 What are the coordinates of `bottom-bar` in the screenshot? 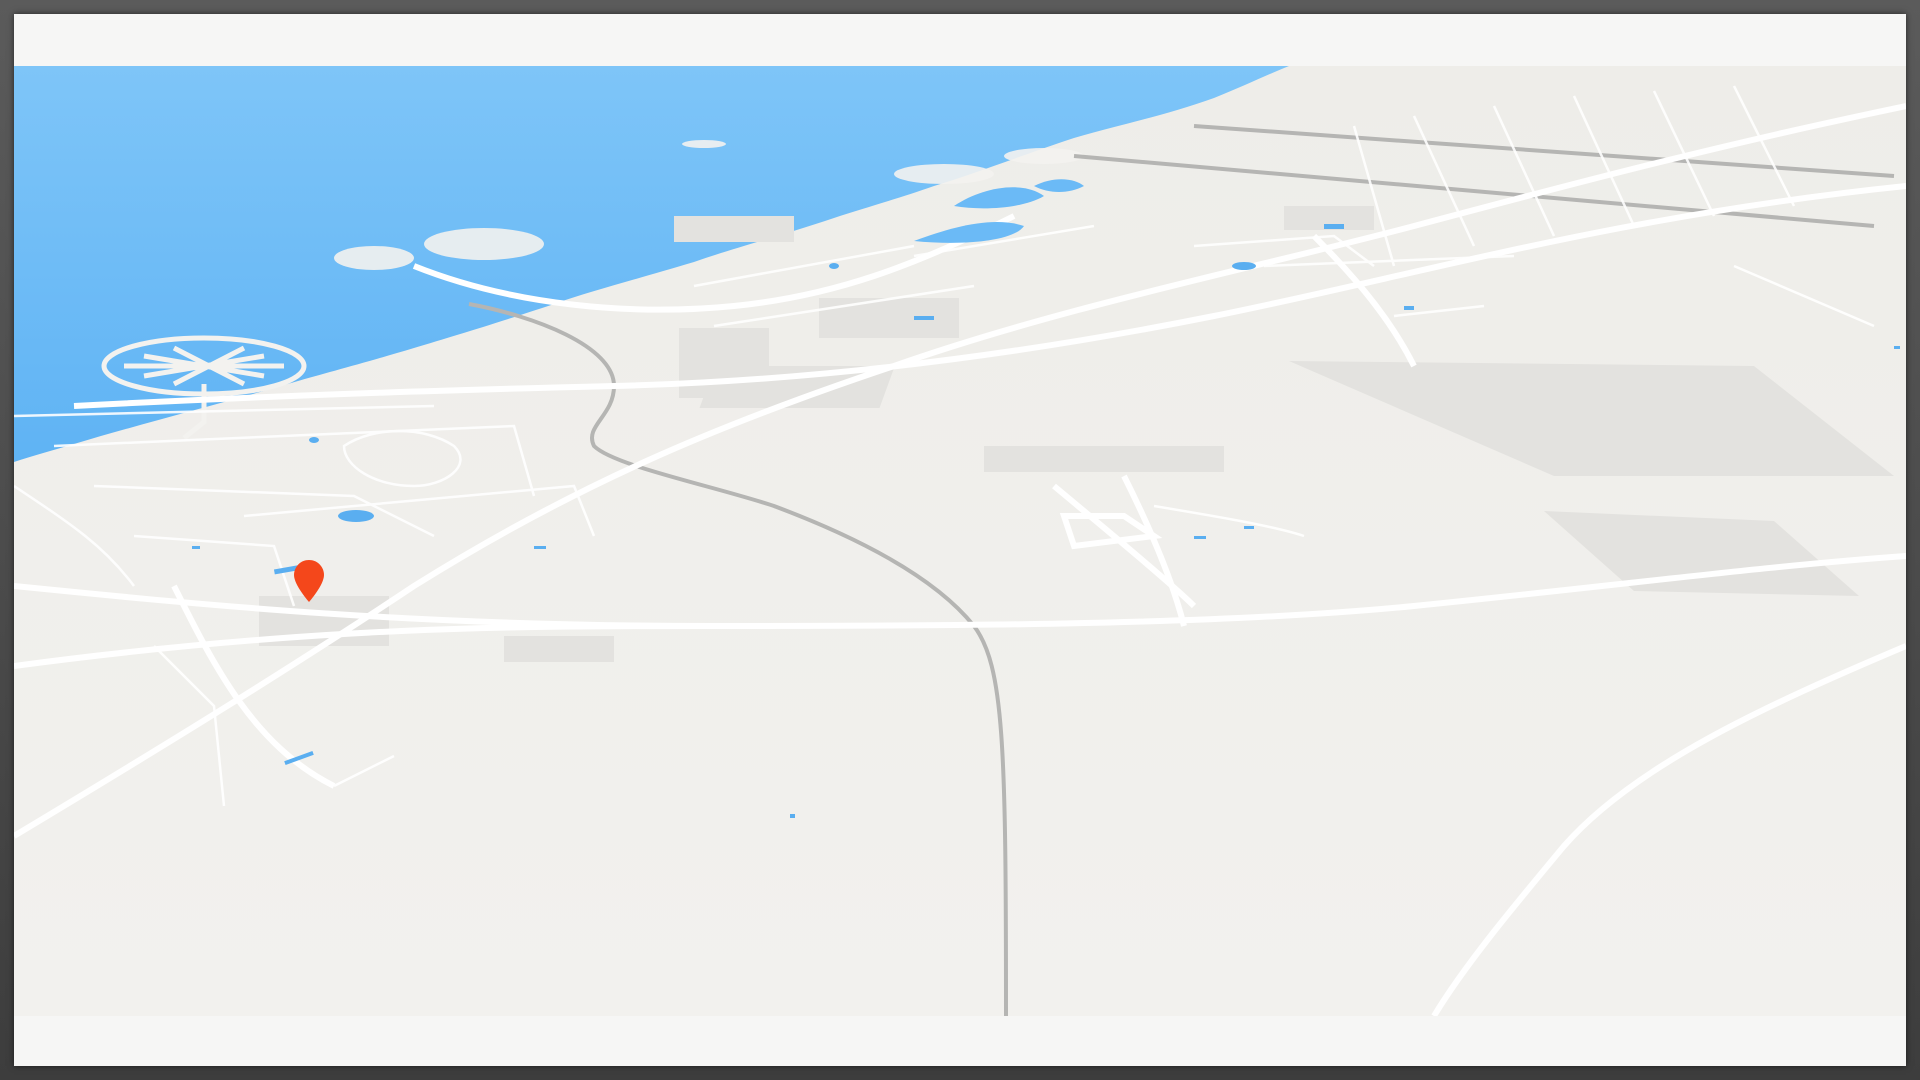 It's located at (960, 1041).